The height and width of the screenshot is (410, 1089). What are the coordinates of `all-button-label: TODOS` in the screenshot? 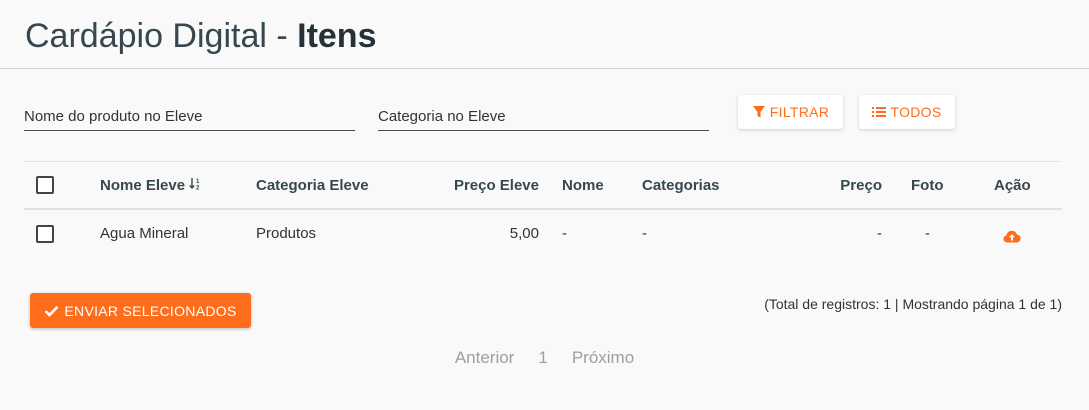 It's located at (916, 112).